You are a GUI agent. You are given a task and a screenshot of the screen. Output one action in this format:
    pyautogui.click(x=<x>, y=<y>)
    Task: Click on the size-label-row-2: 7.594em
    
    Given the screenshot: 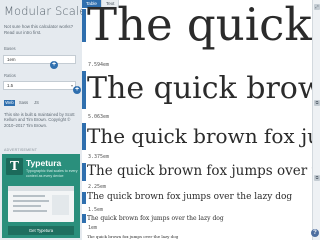 What is the action you would take?
    pyautogui.click(x=99, y=65)
    